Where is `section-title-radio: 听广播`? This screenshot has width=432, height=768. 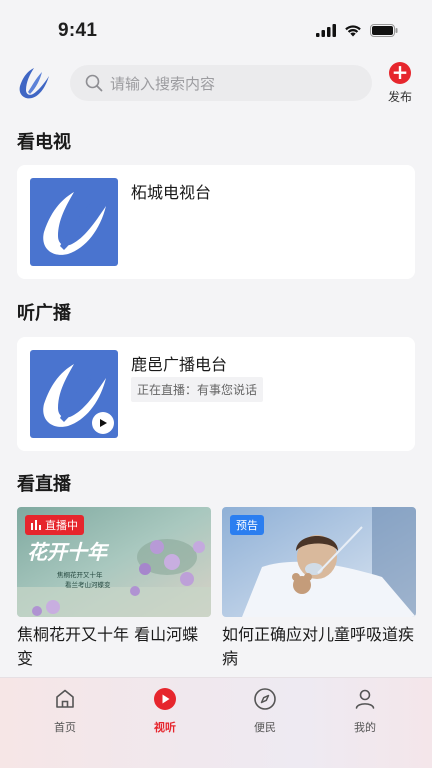 section-title-radio: 听广播 is located at coordinates (44, 313).